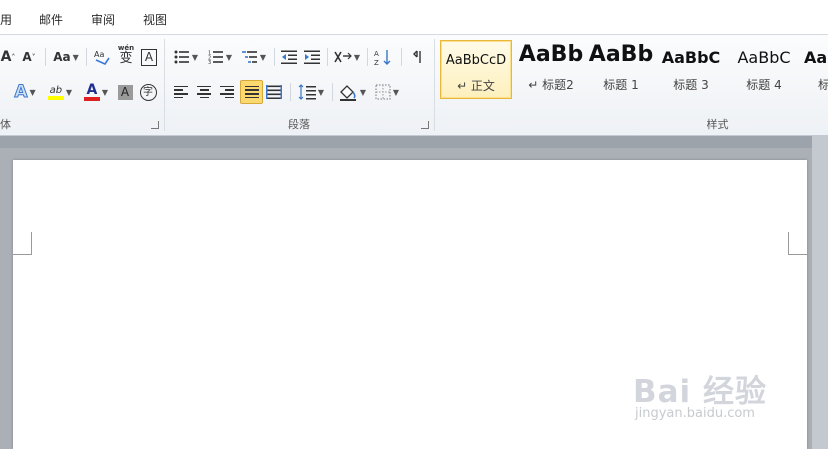 The height and width of the screenshot is (449, 828). I want to click on grow-font-icon: A, so click(6, 57).